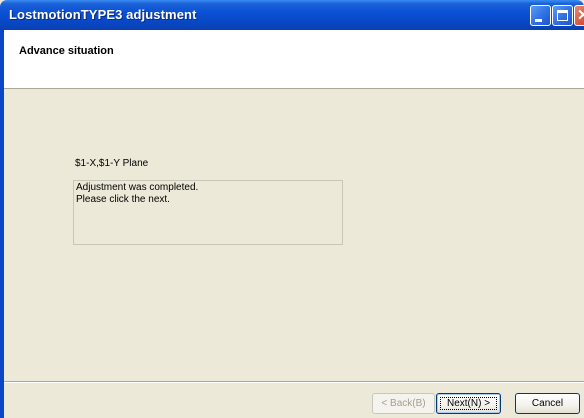 This screenshot has width=584, height=418. I want to click on next-button: Next(N) >, so click(468, 403).